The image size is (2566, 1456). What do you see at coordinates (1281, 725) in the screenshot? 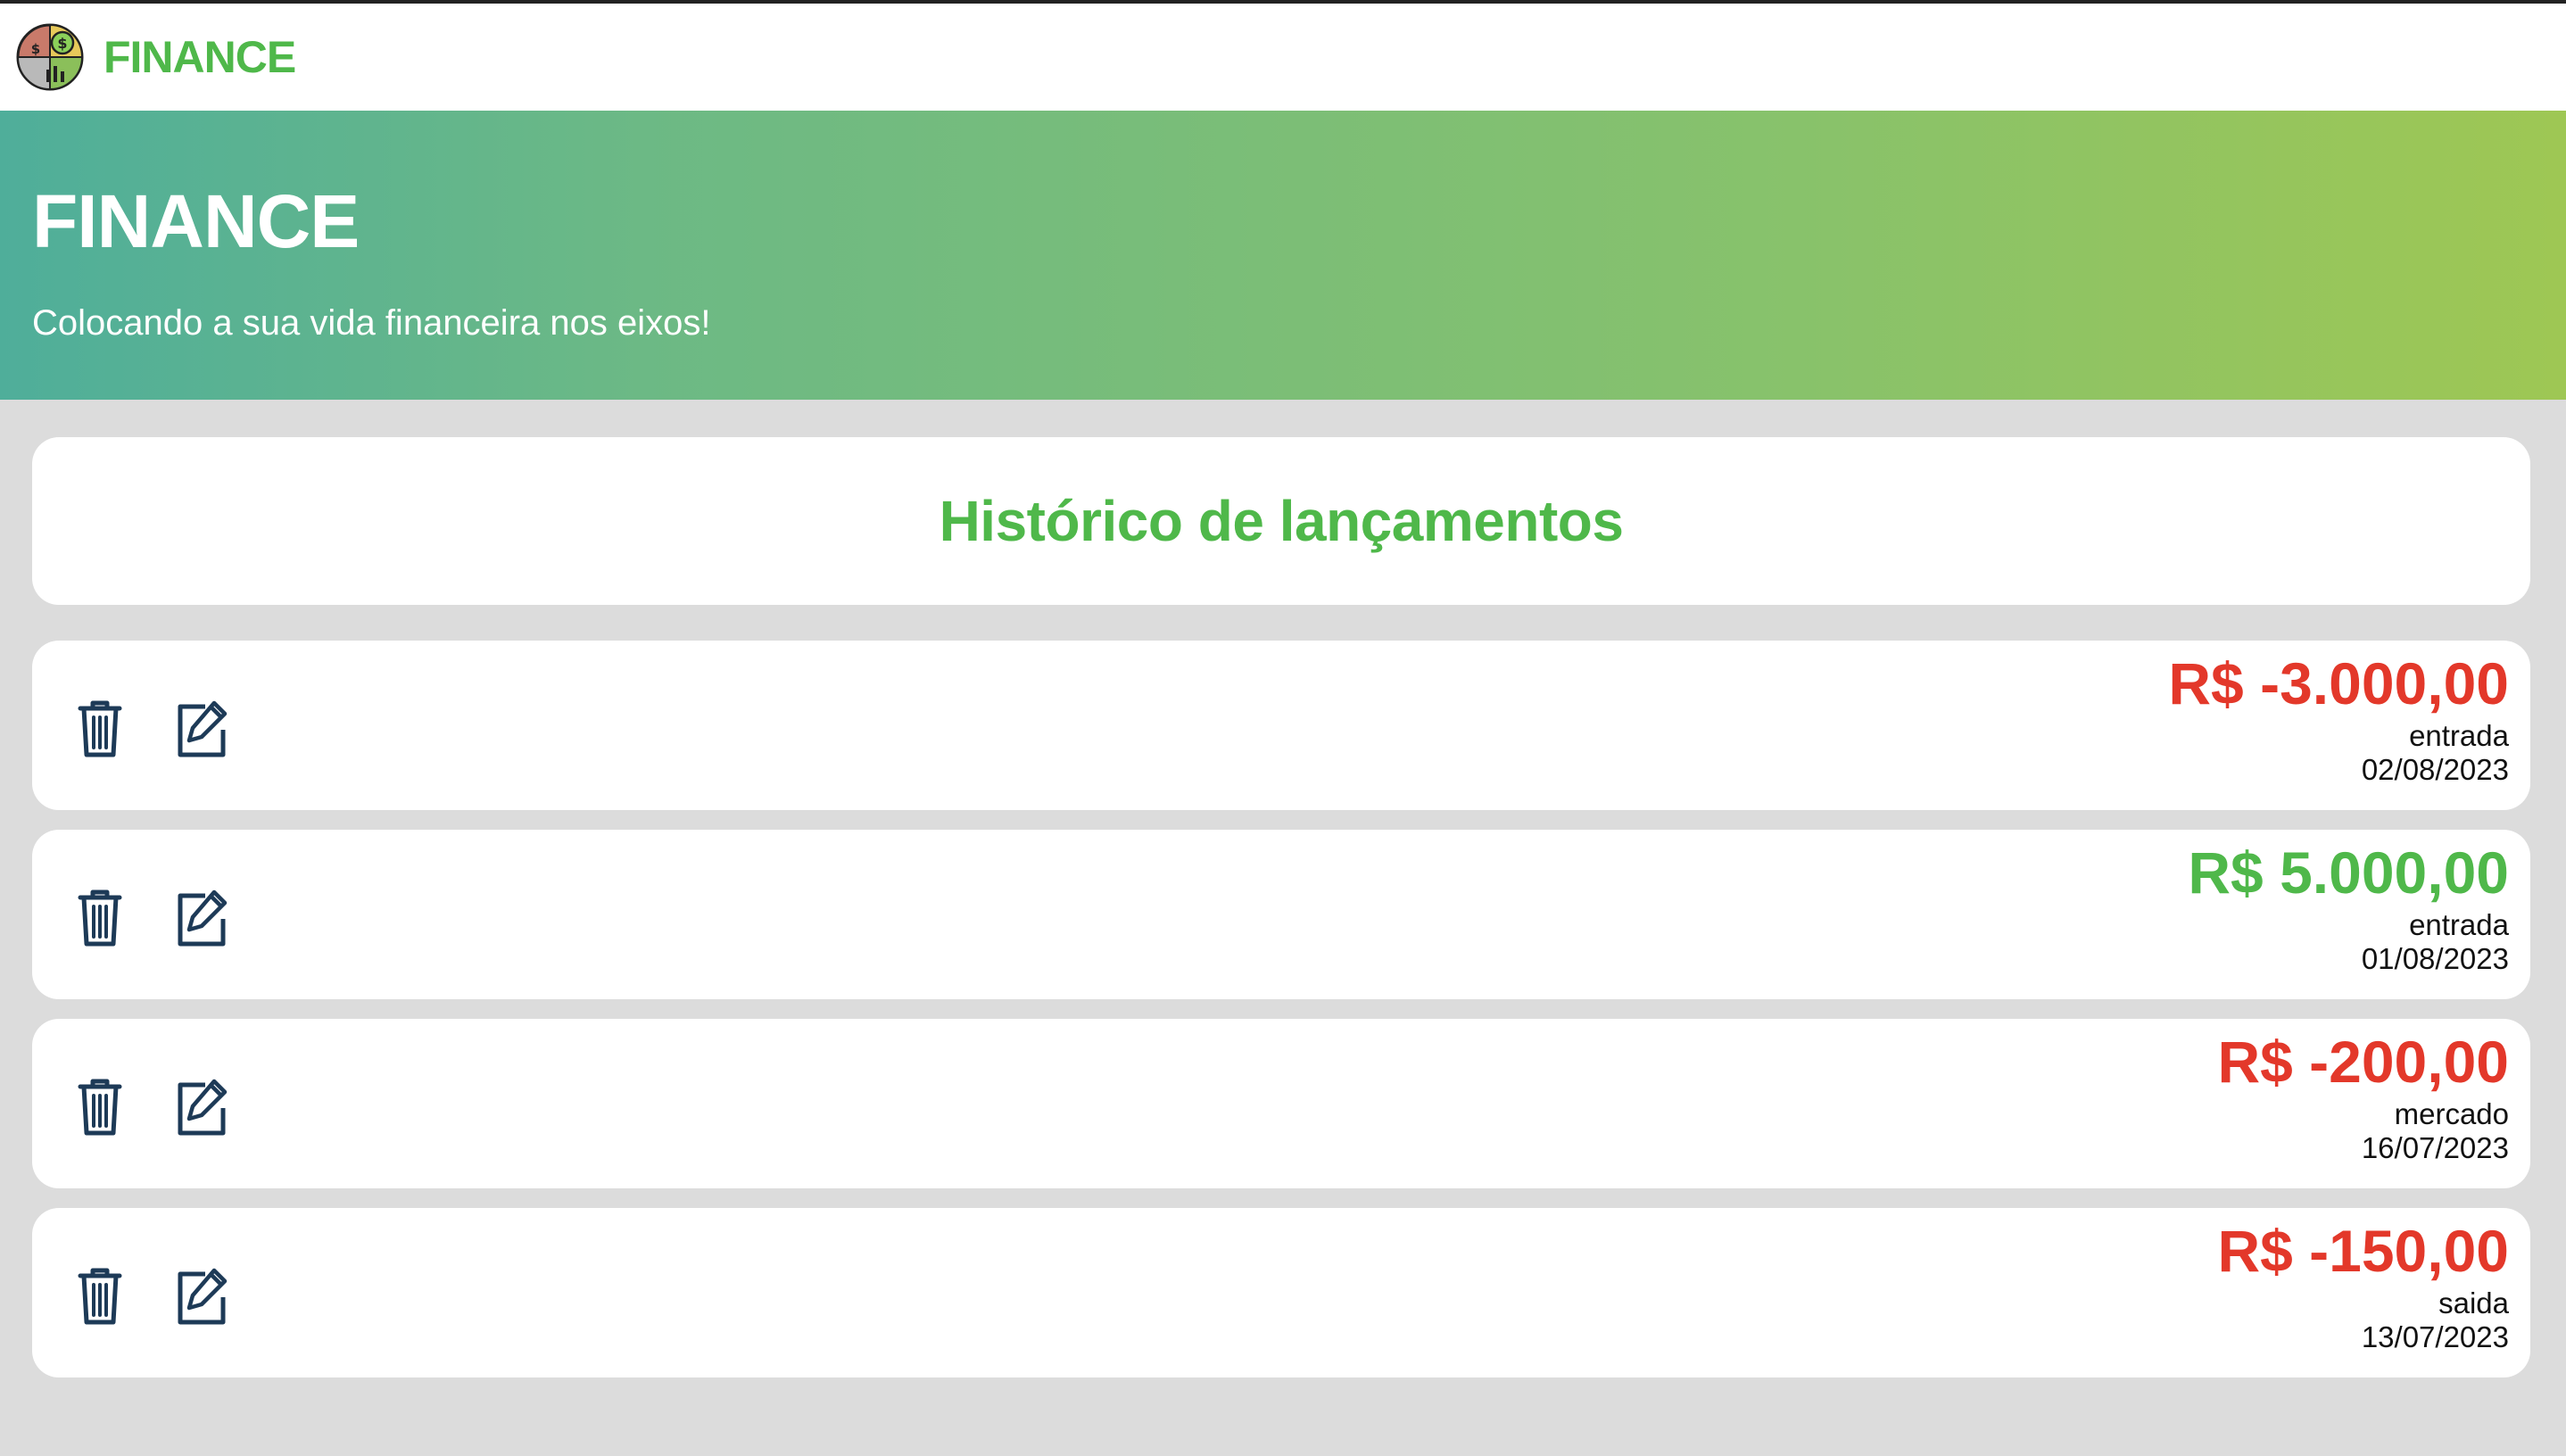
I see `transaction-row: R$ -3.000,00 entrada 02/08/2023` at bounding box center [1281, 725].